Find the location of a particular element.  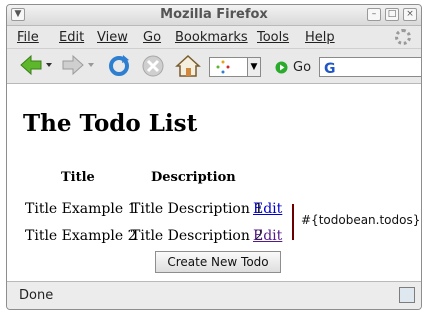

search-field: G is located at coordinates (370, 67).